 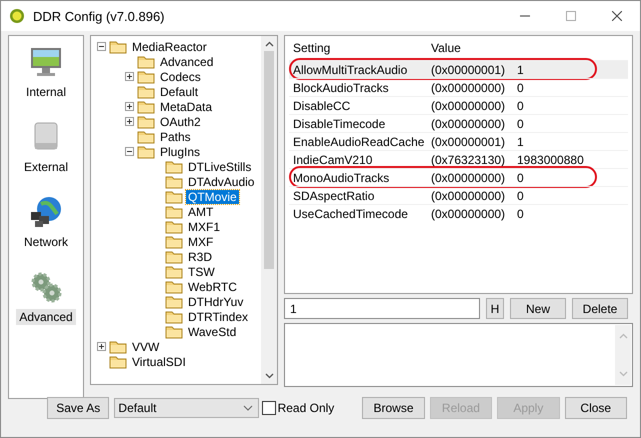 I want to click on setting-name: MonoAudioTracks, so click(x=360, y=177).